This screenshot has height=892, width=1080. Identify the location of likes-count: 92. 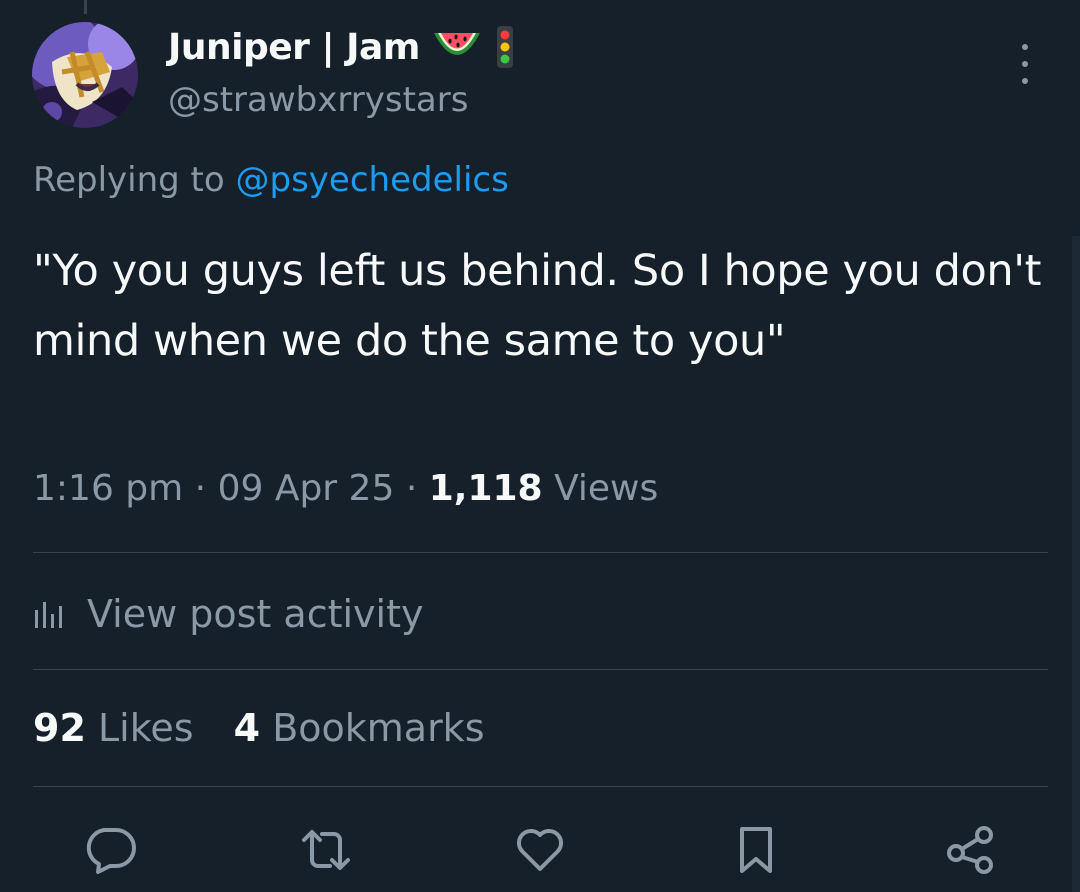
(59, 728).